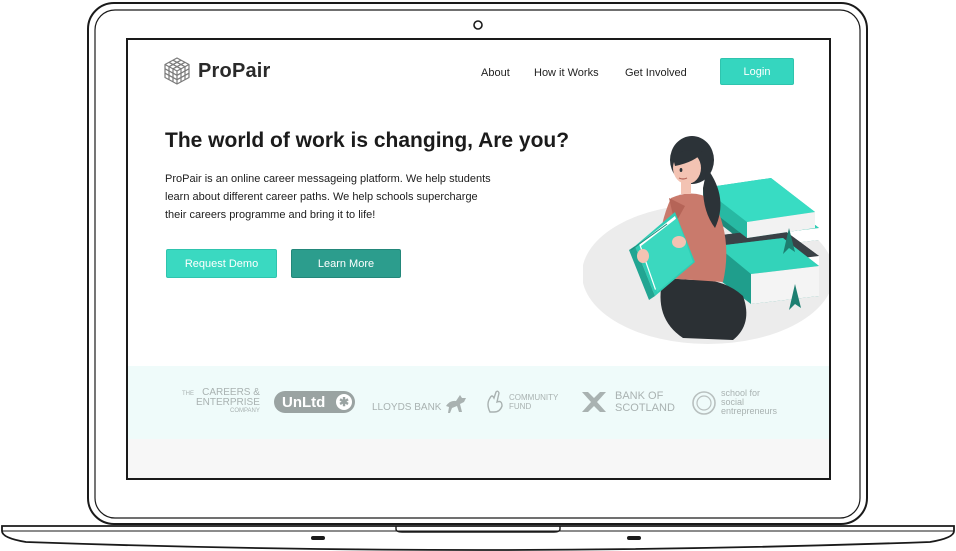  Describe the element at coordinates (177, 71) in the screenshot. I see `cube-grid-icon` at that location.